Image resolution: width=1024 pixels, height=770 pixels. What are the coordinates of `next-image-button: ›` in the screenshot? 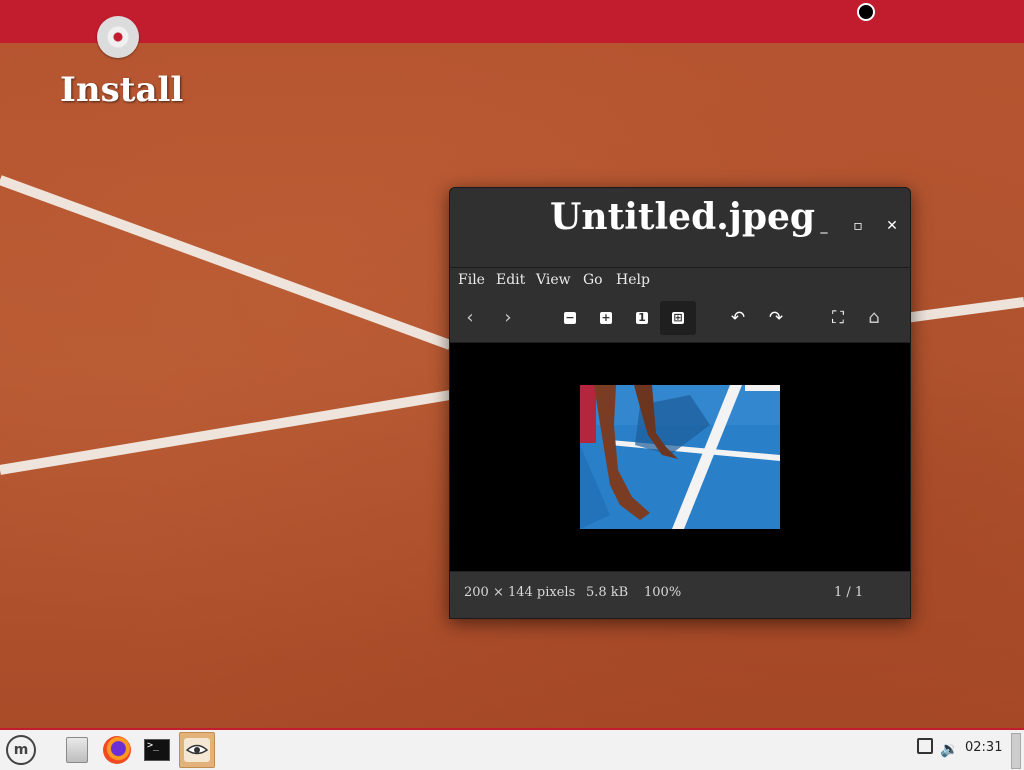 It's located at (508, 318).